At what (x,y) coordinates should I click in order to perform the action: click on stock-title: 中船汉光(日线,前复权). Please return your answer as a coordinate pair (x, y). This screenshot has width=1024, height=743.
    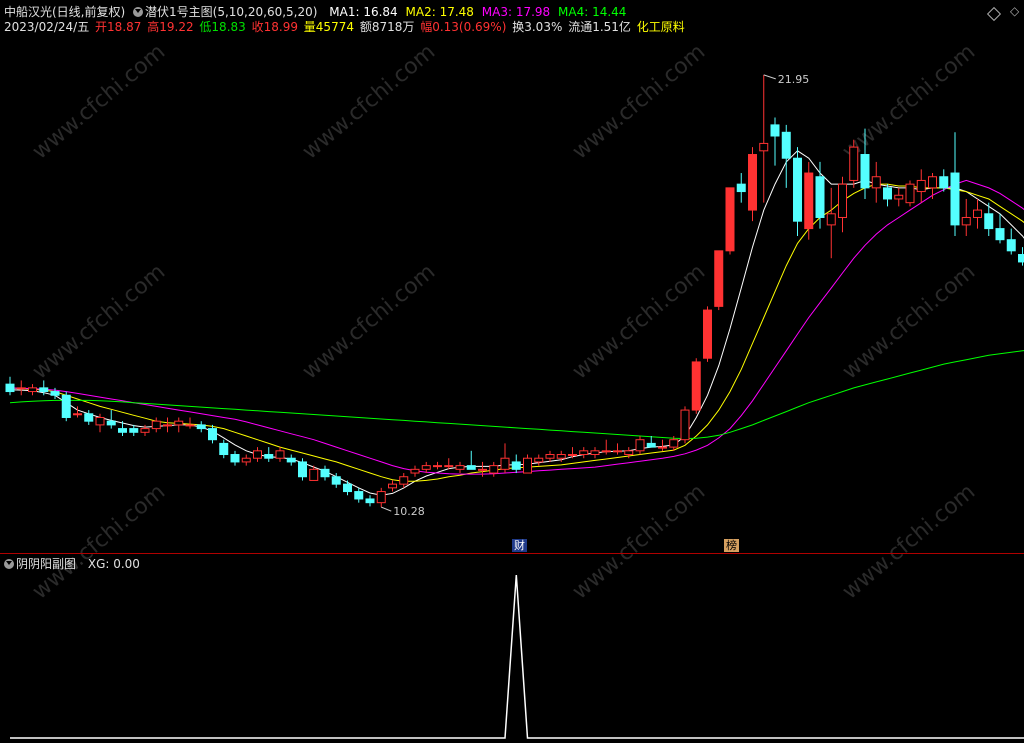
    Looking at the image, I should click on (65, 12).